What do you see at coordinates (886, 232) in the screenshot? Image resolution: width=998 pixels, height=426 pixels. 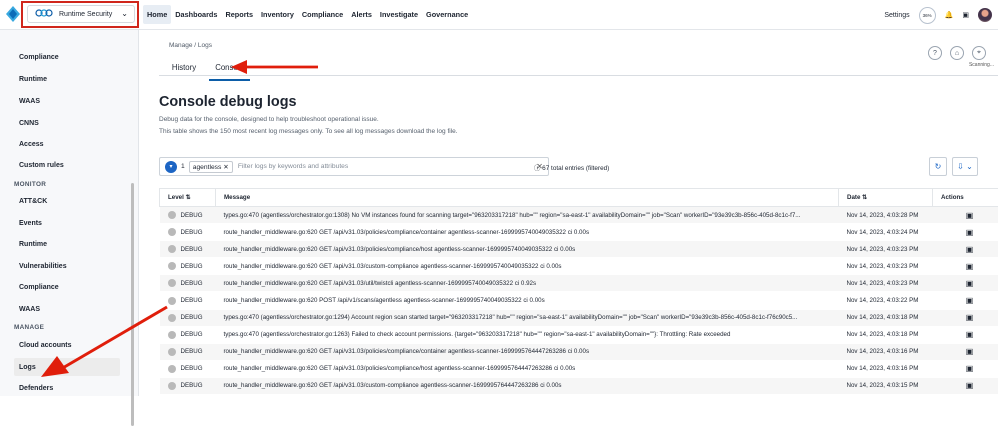 I see `log-date: Nov 14, 2023, 4:03:24 PM` at bounding box center [886, 232].